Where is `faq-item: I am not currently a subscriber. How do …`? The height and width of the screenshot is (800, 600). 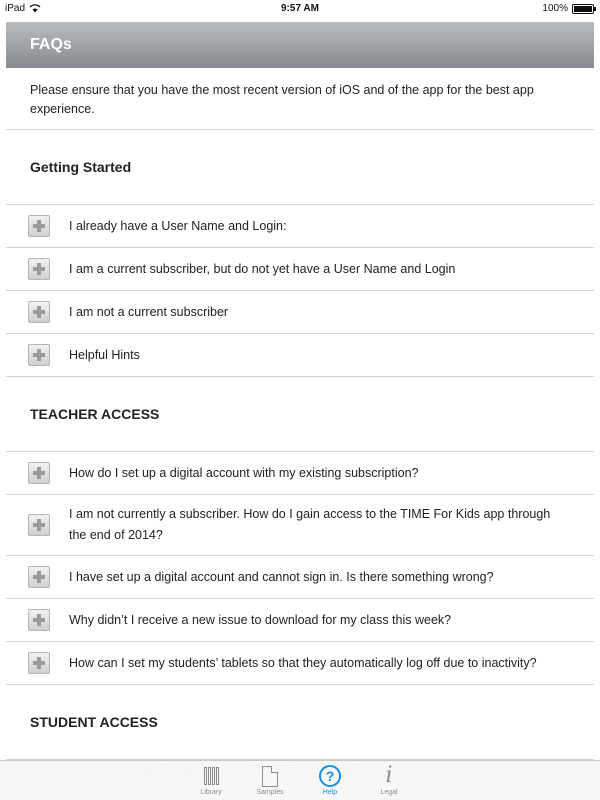 faq-item: I am not currently a subscriber. How do … is located at coordinates (300, 525).